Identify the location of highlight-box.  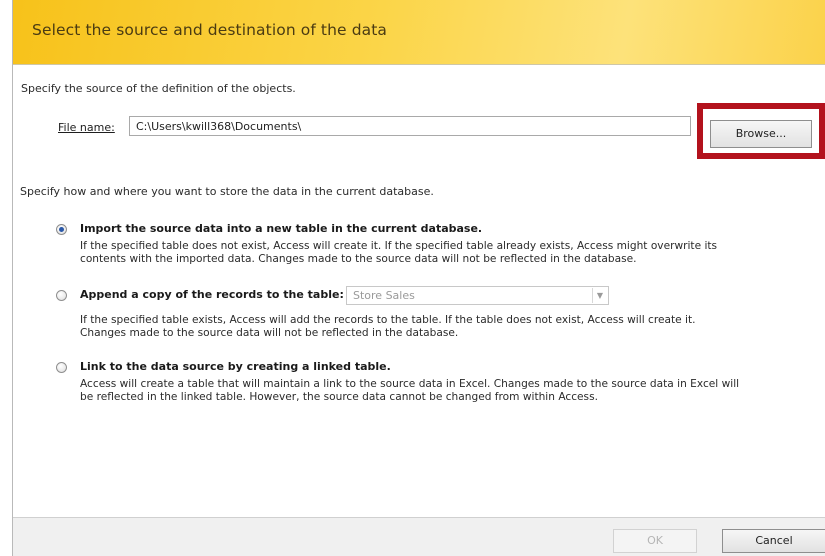
(761, 131).